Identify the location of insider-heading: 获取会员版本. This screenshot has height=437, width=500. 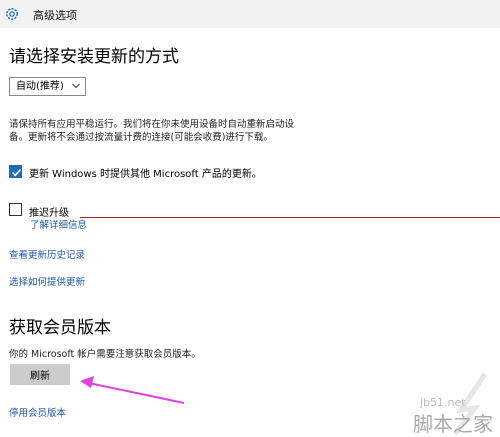
(60, 328).